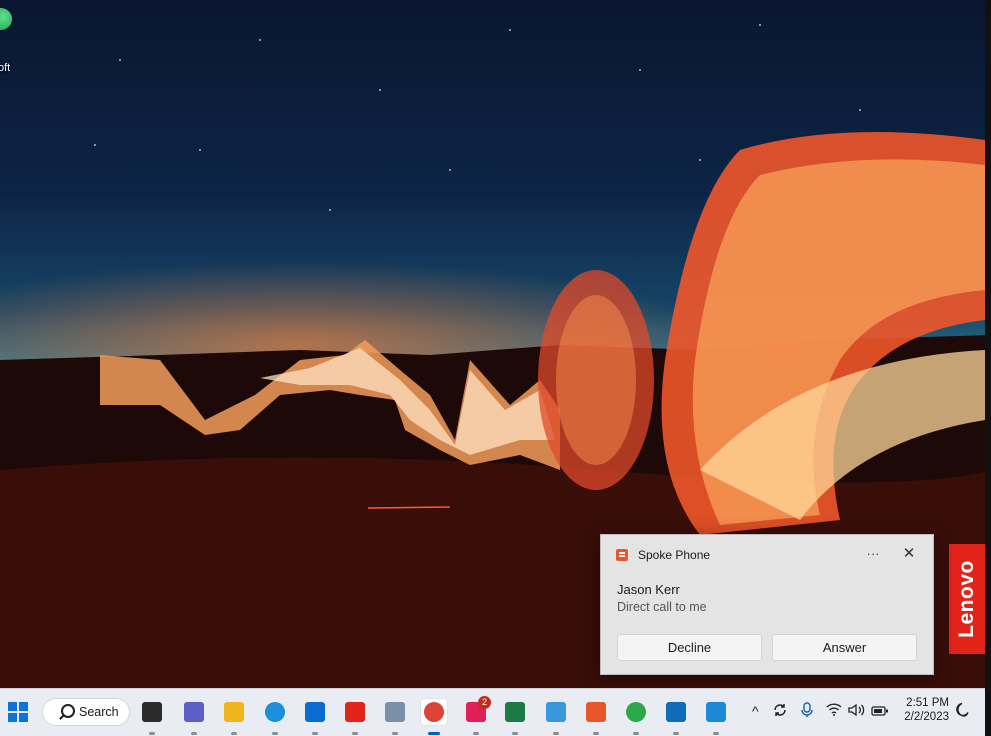 The image size is (991, 736). Describe the element at coordinates (755, 711) in the screenshot. I see `show-hidden-icons-button: ^` at that location.